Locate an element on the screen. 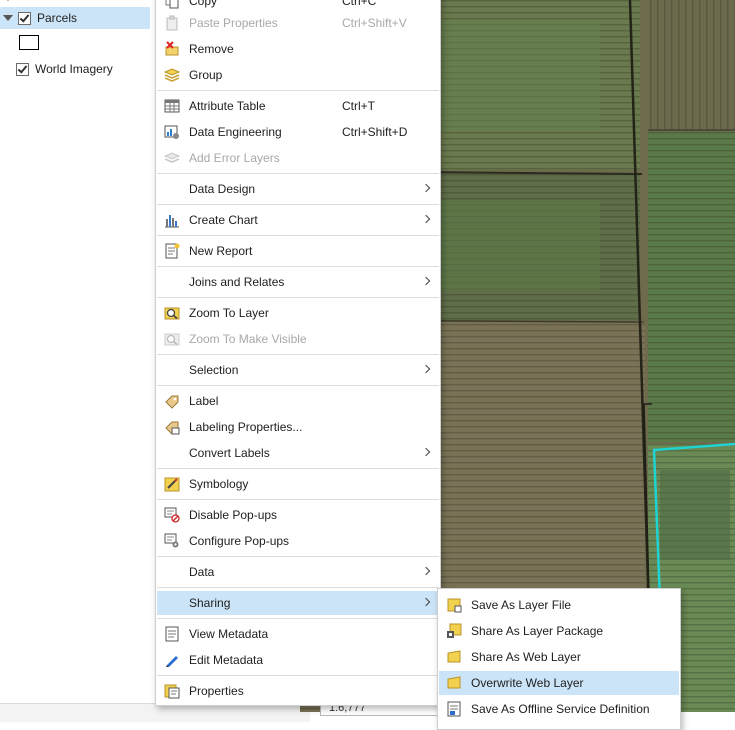 This screenshot has height=730, width=735. menu-item-convert-labels: Convert Labels is located at coordinates (298, 453).